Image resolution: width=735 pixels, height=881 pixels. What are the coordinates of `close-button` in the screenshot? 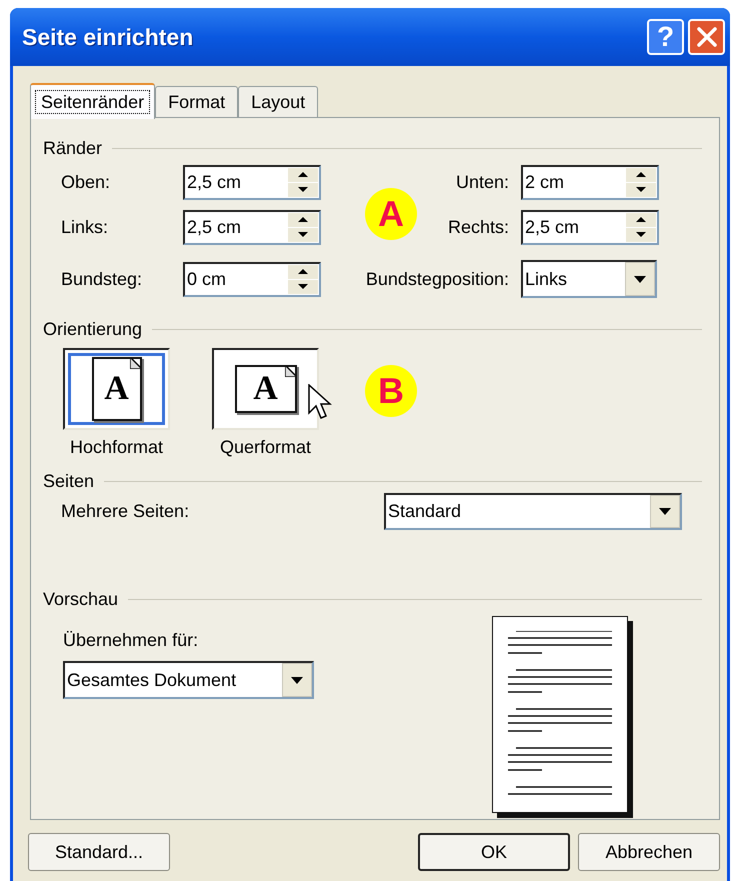 It's located at (706, 37).